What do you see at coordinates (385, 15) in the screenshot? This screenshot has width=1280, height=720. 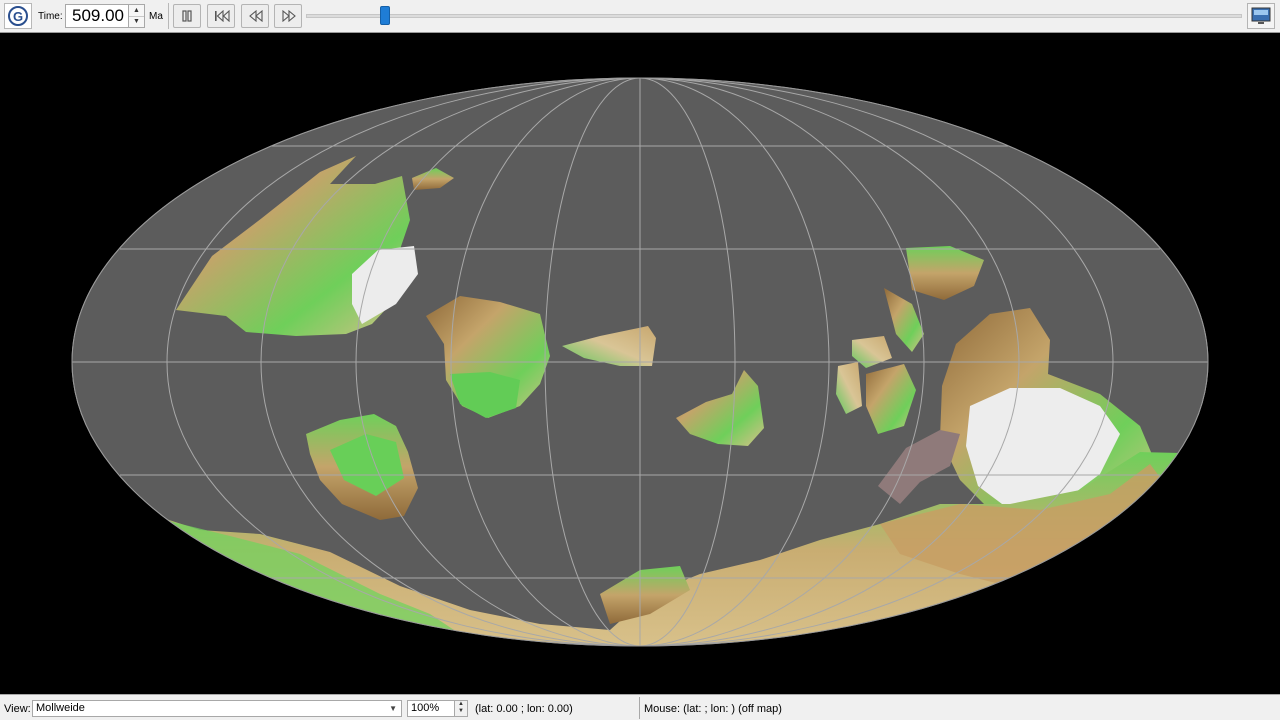 I see `animation-slider-handle` at bounding box center [385, 15].